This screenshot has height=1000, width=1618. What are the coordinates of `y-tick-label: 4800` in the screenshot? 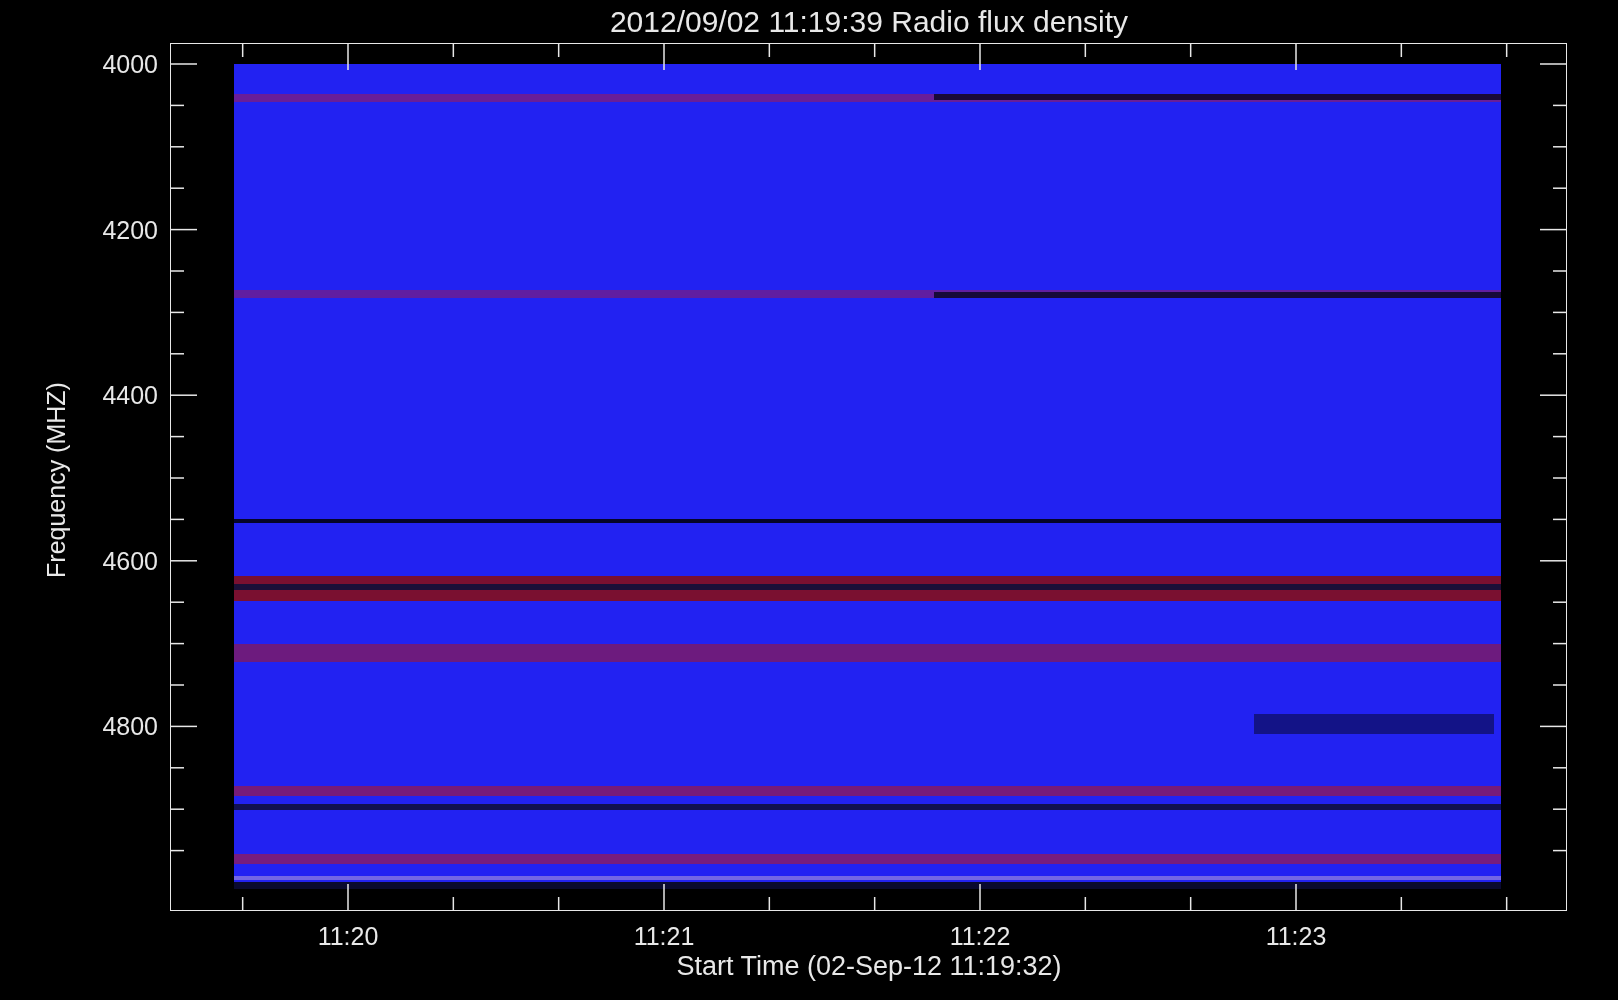 It's located at (130, 726).